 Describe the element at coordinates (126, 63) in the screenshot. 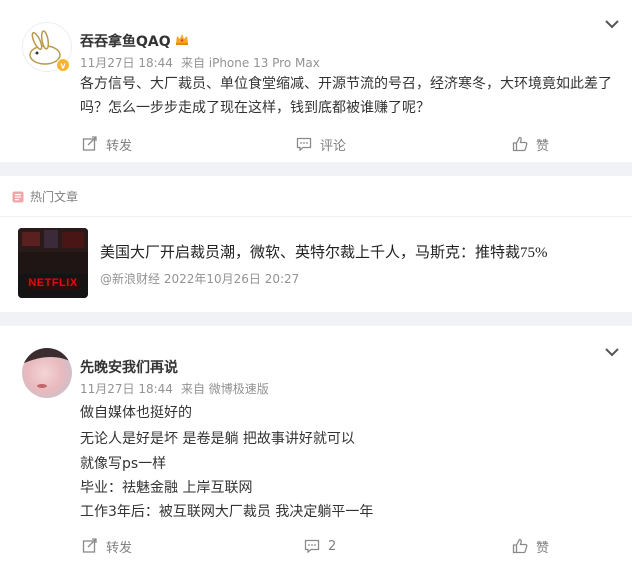

I see `post-date: 11月27日 18:44` at that location.